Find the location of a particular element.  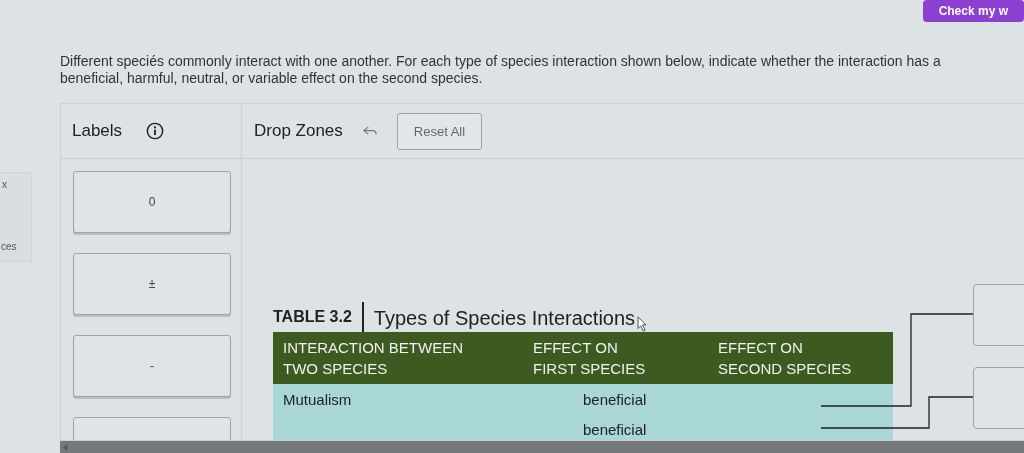

label-card: 0 is located at coordinates (152, 202).